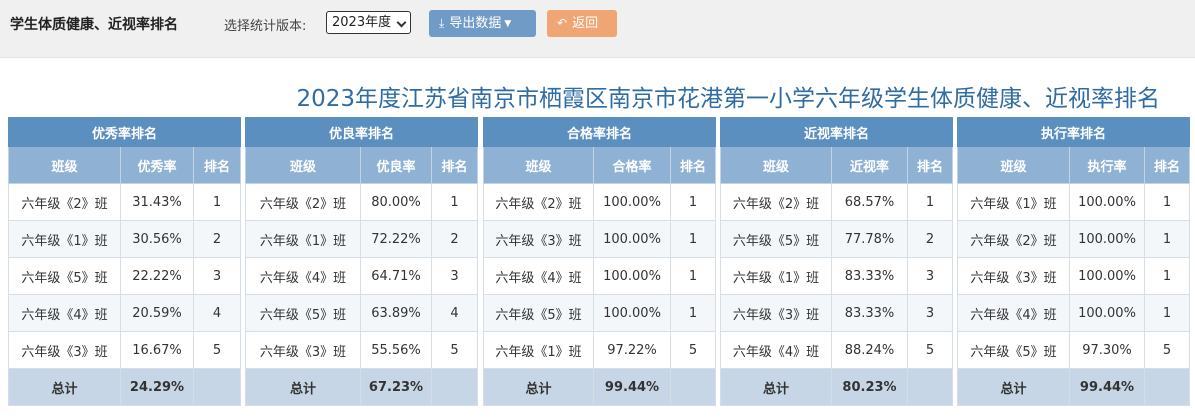 The image size is (1195, 419). What do you see at coordinates (157, 239) in the screenshot?
I see `cell-rate: 30.56%` at bounding box center [157, 239].